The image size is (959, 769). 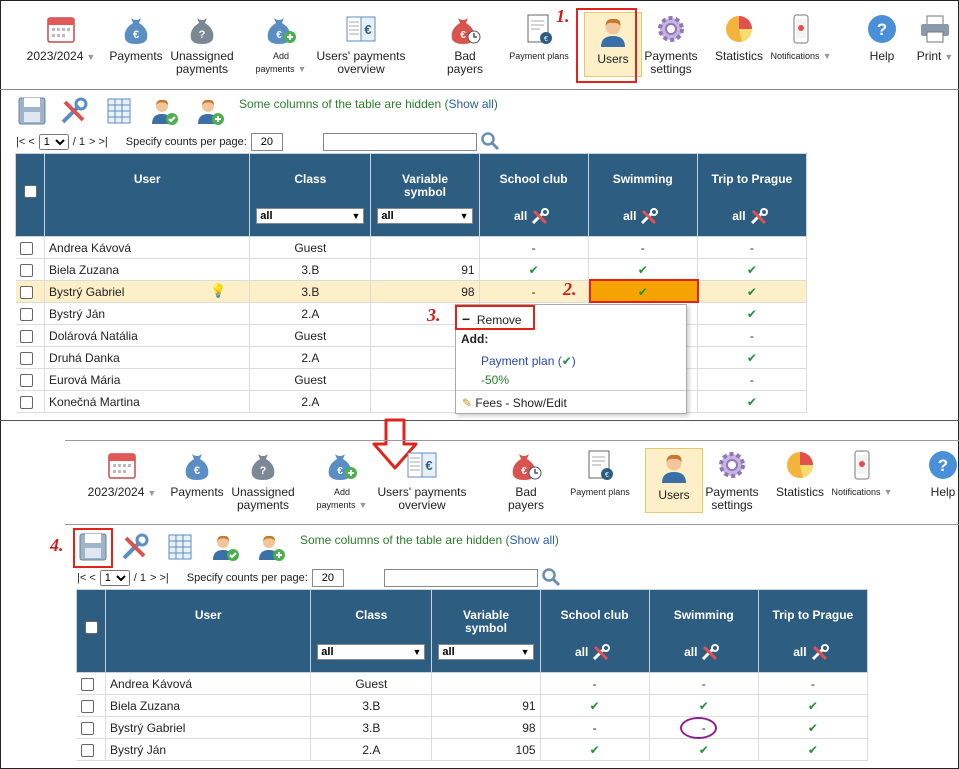 What do you see at coordinates (147, 401) in the screenshot?
I see `cell-user: Konečná Martina` at bounding box center [147, 401].